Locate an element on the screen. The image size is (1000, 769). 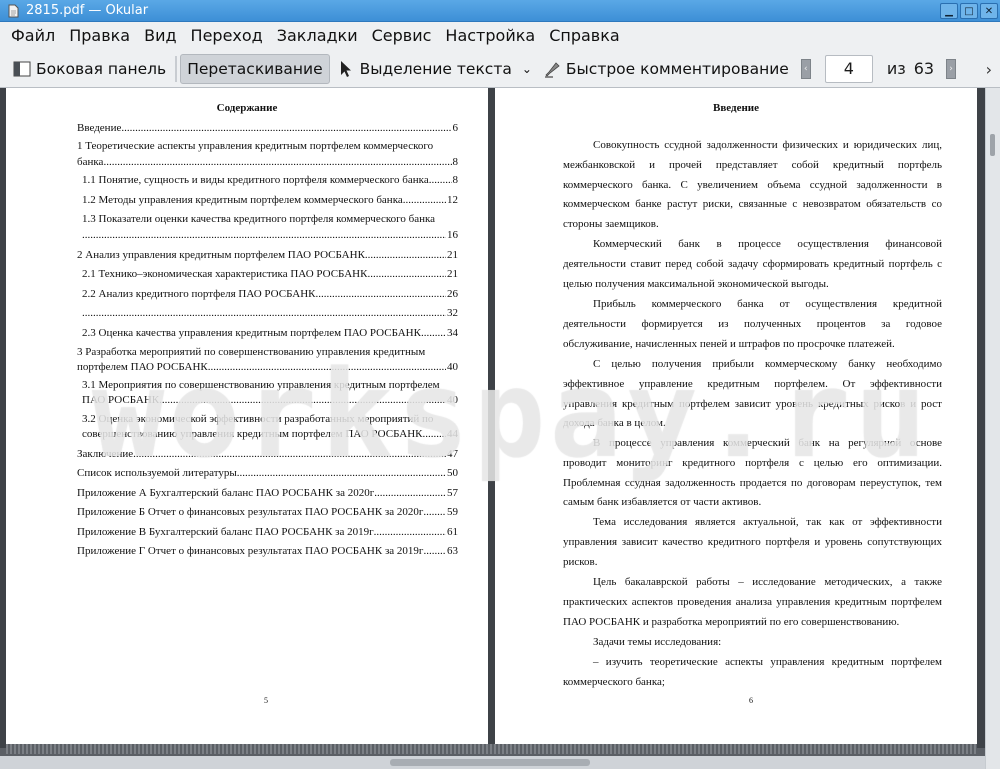
minimize-icon: ▁ is located at coordinates (949, 11).